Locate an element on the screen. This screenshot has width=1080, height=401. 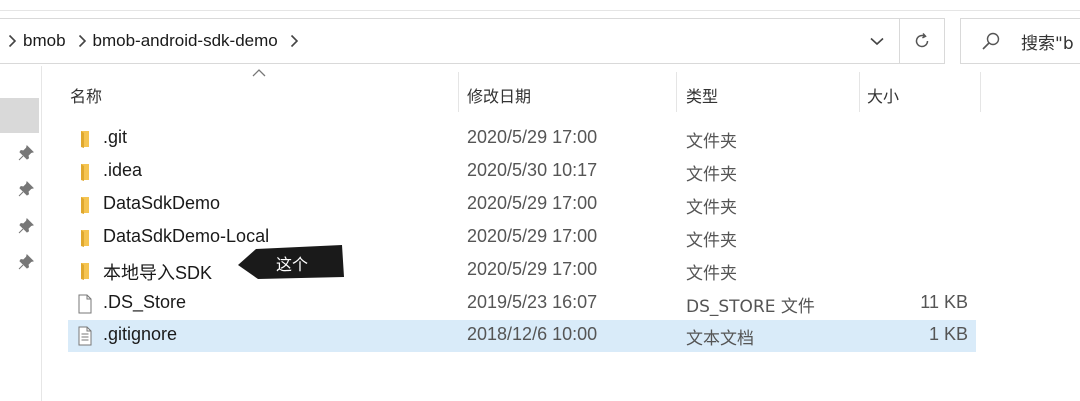
file-modified-date: 2018/12/6 10:00 is located at coordinates (532, 334).